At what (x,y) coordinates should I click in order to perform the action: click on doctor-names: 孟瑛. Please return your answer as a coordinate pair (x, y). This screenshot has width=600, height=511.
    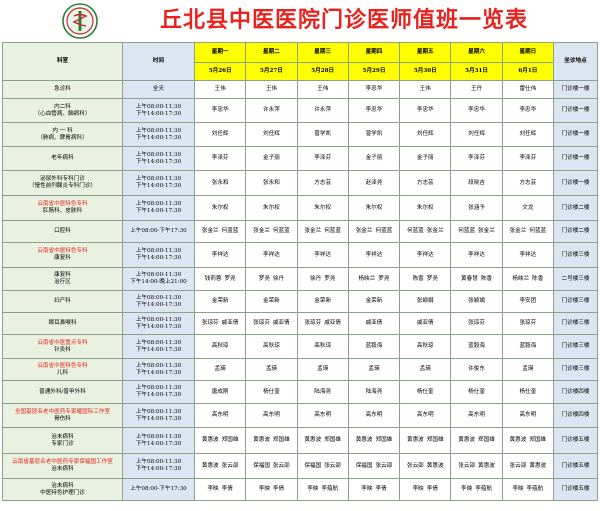
    Looking at the image, I should click on (220, 369).